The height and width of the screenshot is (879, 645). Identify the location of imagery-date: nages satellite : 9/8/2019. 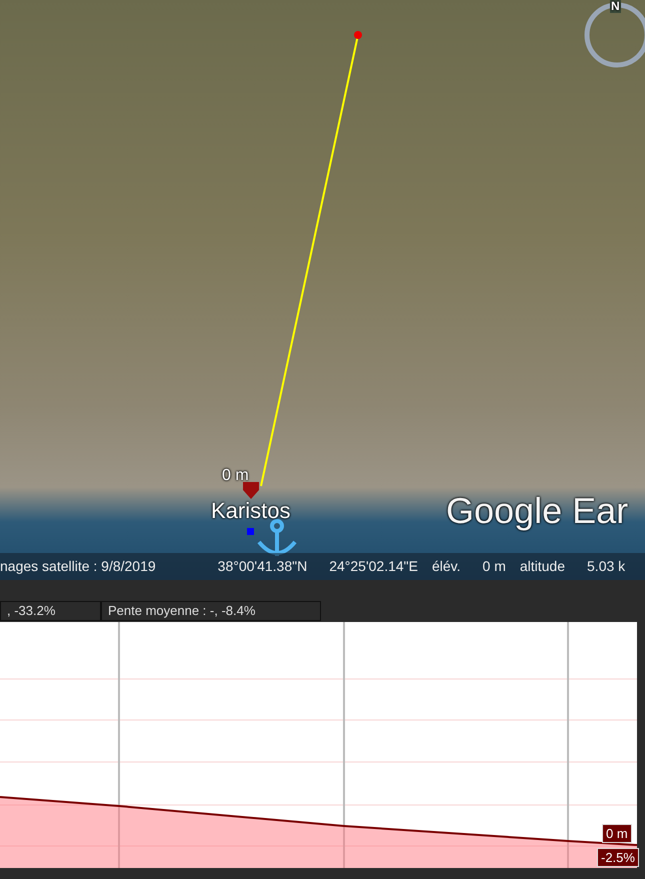
(78, 566).